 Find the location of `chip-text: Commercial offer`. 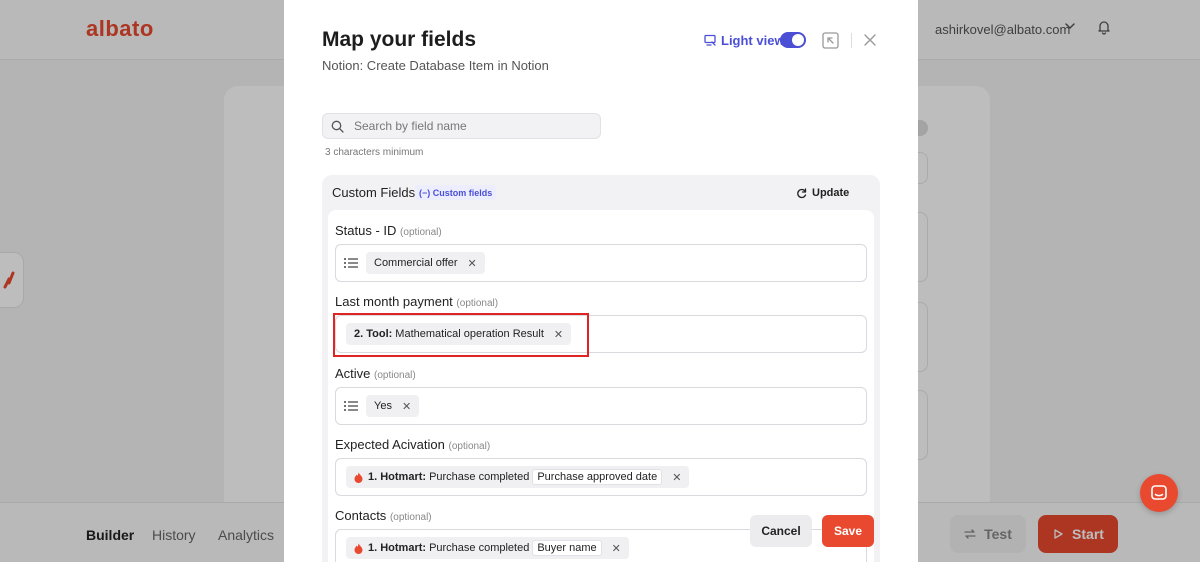

chip-text: Commercial offer is located at coordinates (416, 263).